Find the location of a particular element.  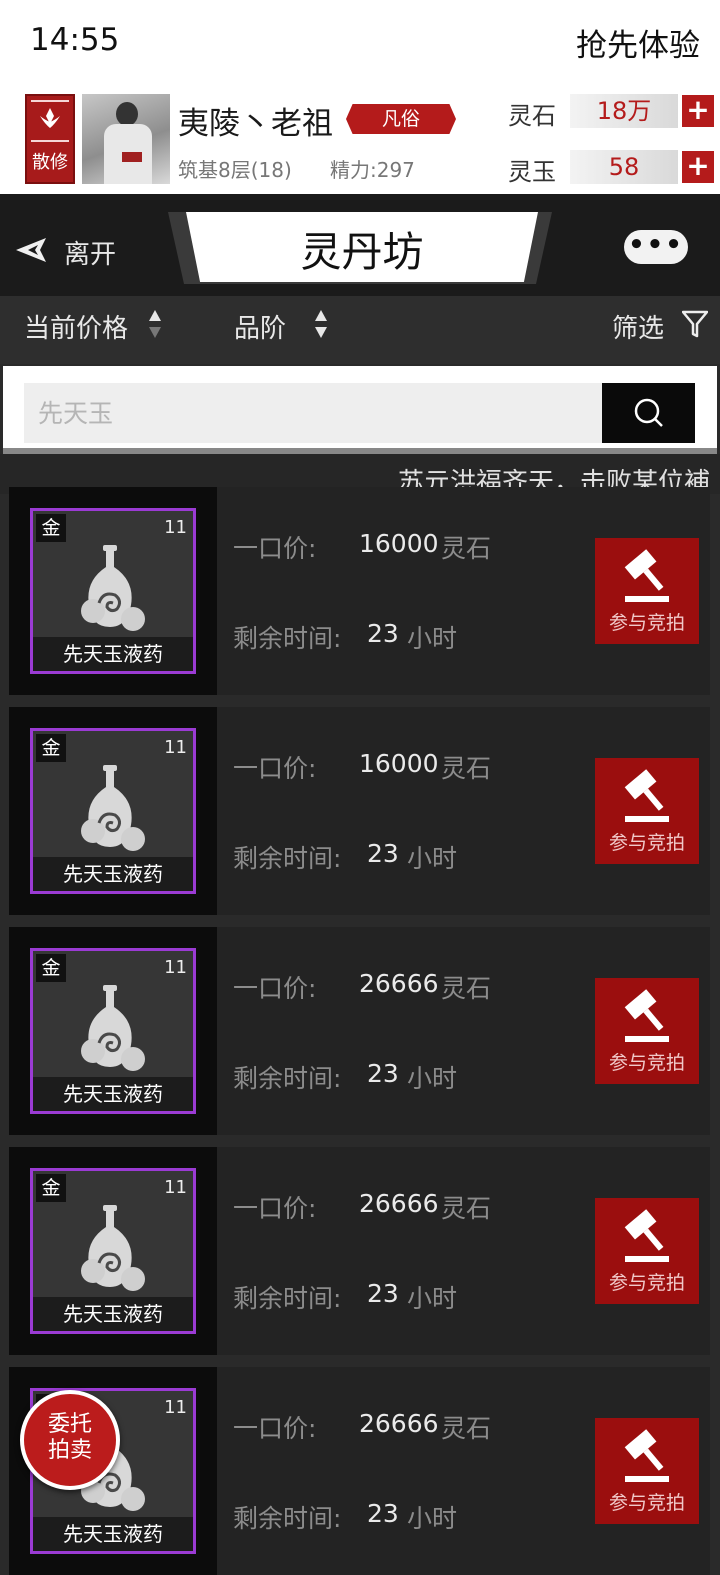

page-title: 灵丹坊 is located at coordinates (362, 252).